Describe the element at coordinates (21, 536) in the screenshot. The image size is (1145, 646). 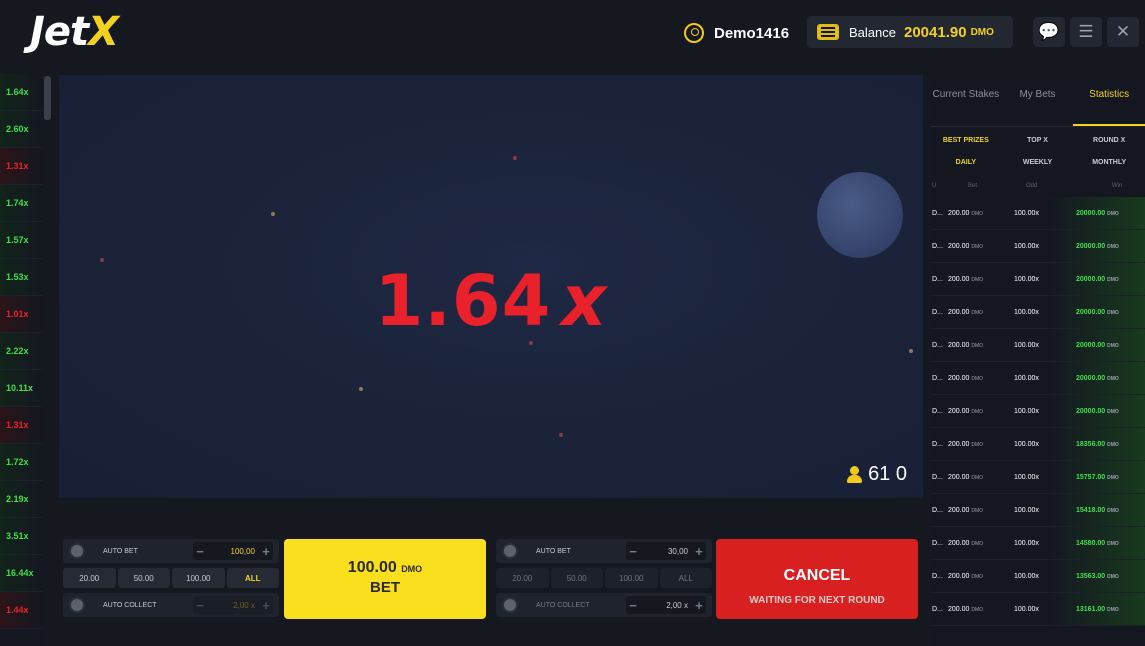
I see `history-item: 3.51x` at that location.